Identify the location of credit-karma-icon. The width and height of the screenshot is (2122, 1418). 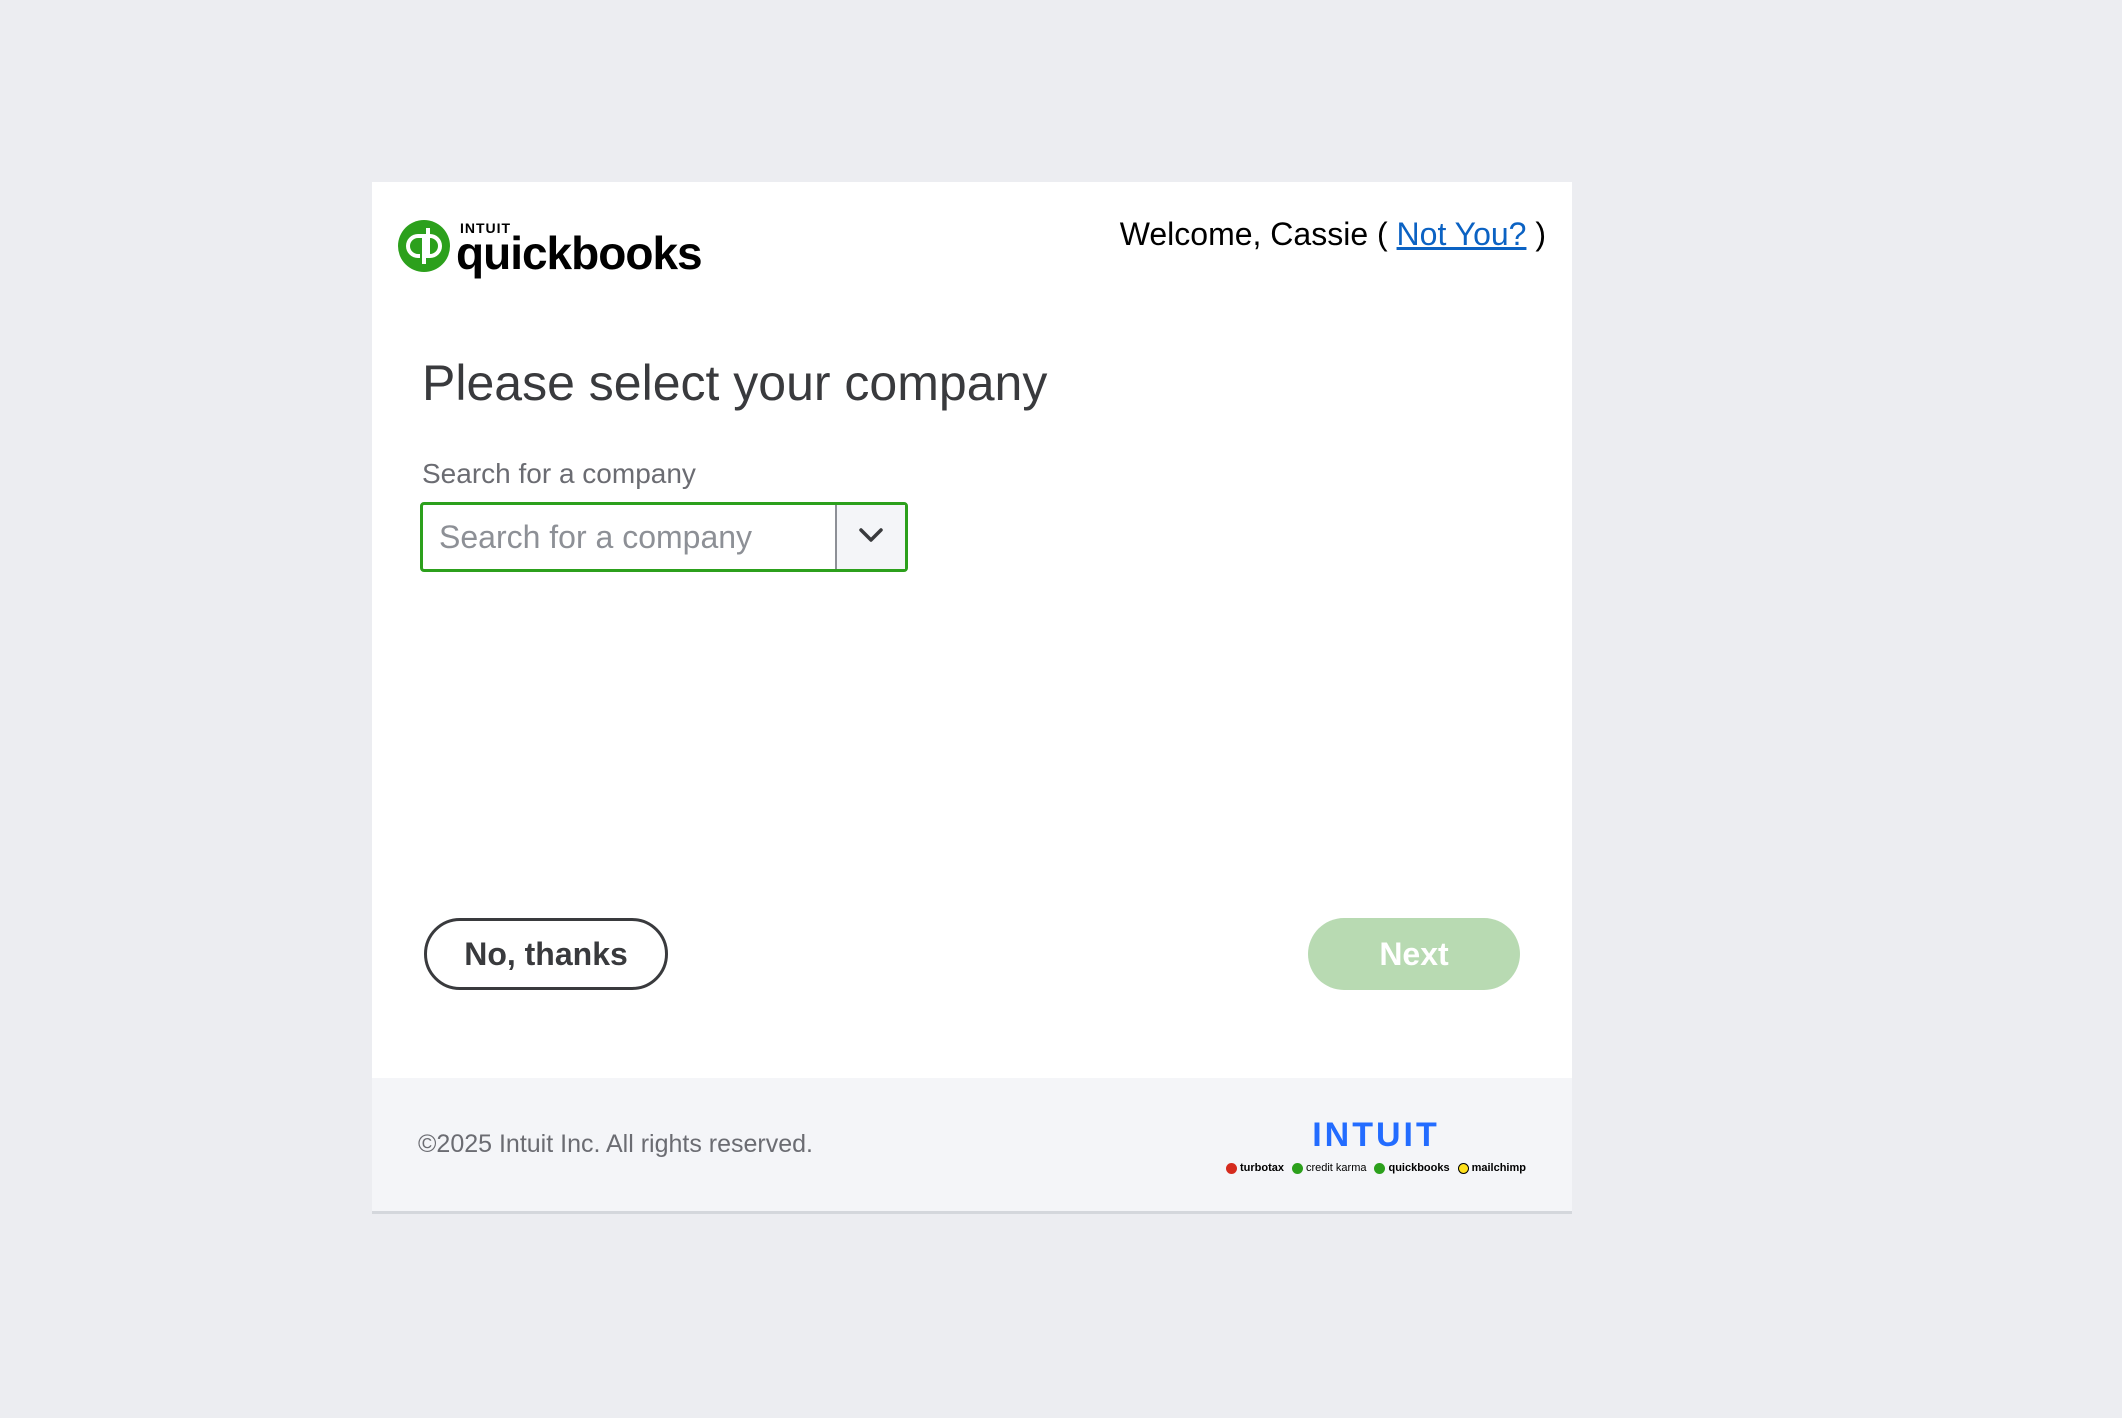
(1297, 1168).